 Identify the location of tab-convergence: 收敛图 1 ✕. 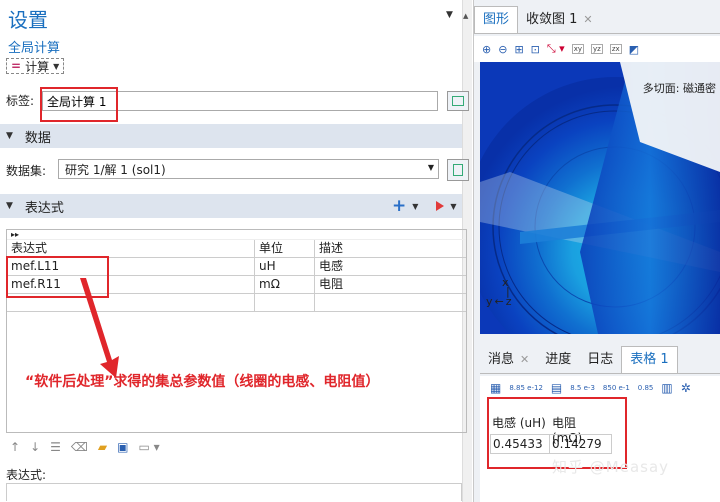
(559, 19).